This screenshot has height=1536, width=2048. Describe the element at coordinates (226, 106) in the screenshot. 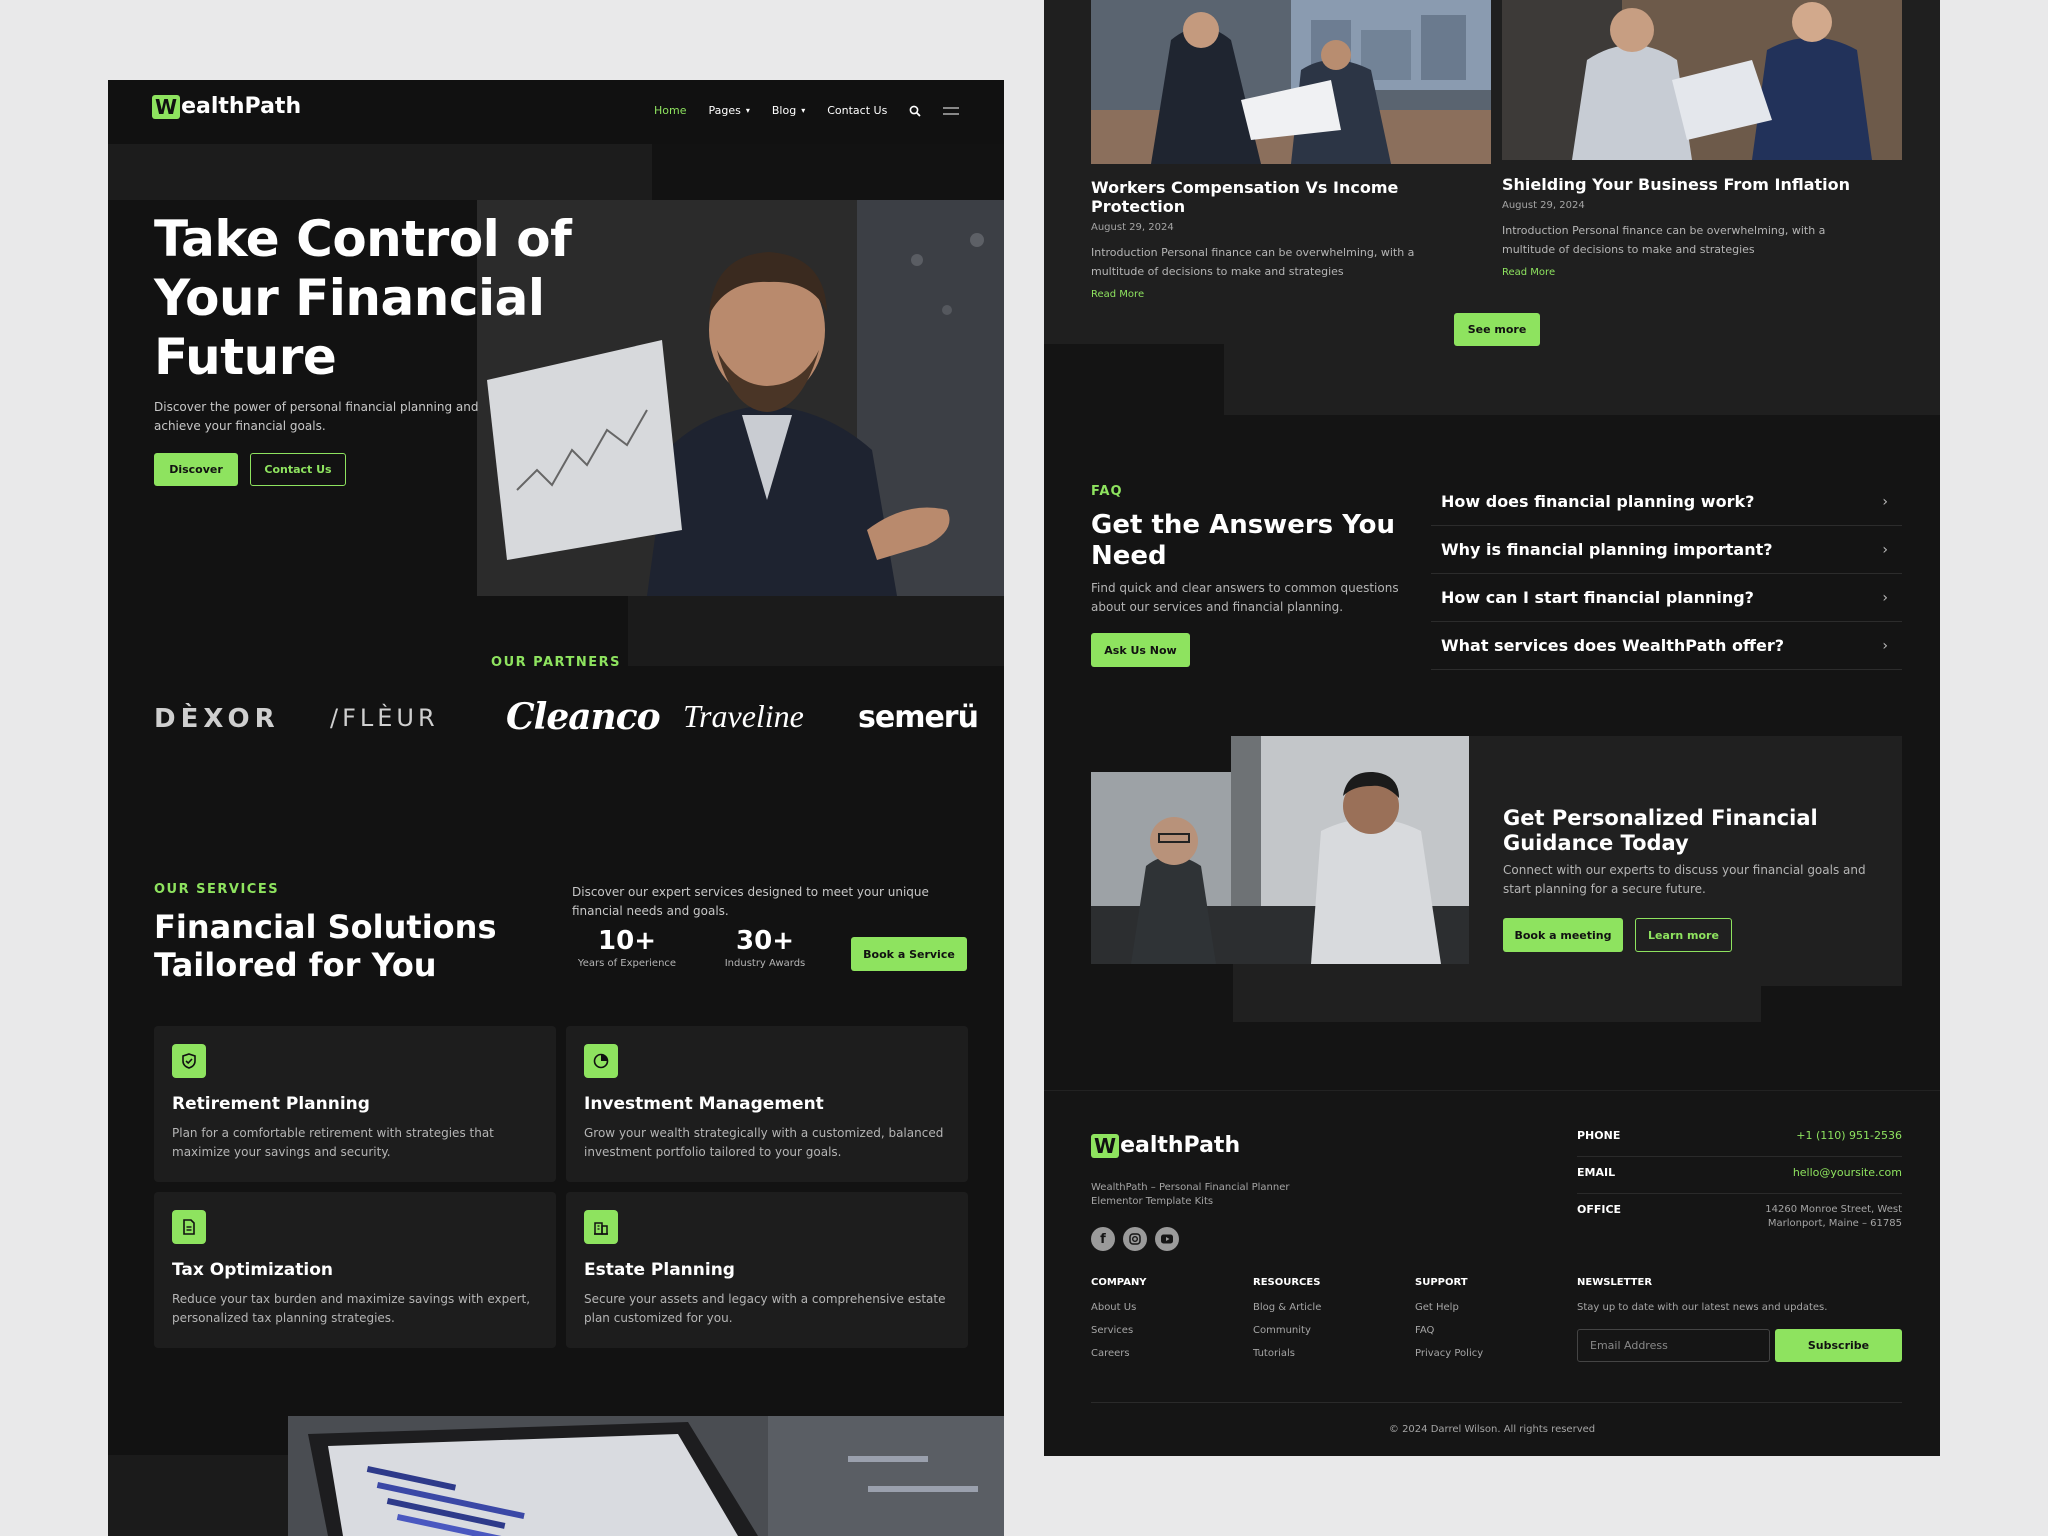

I see `logo: W ealthPath` at that location.